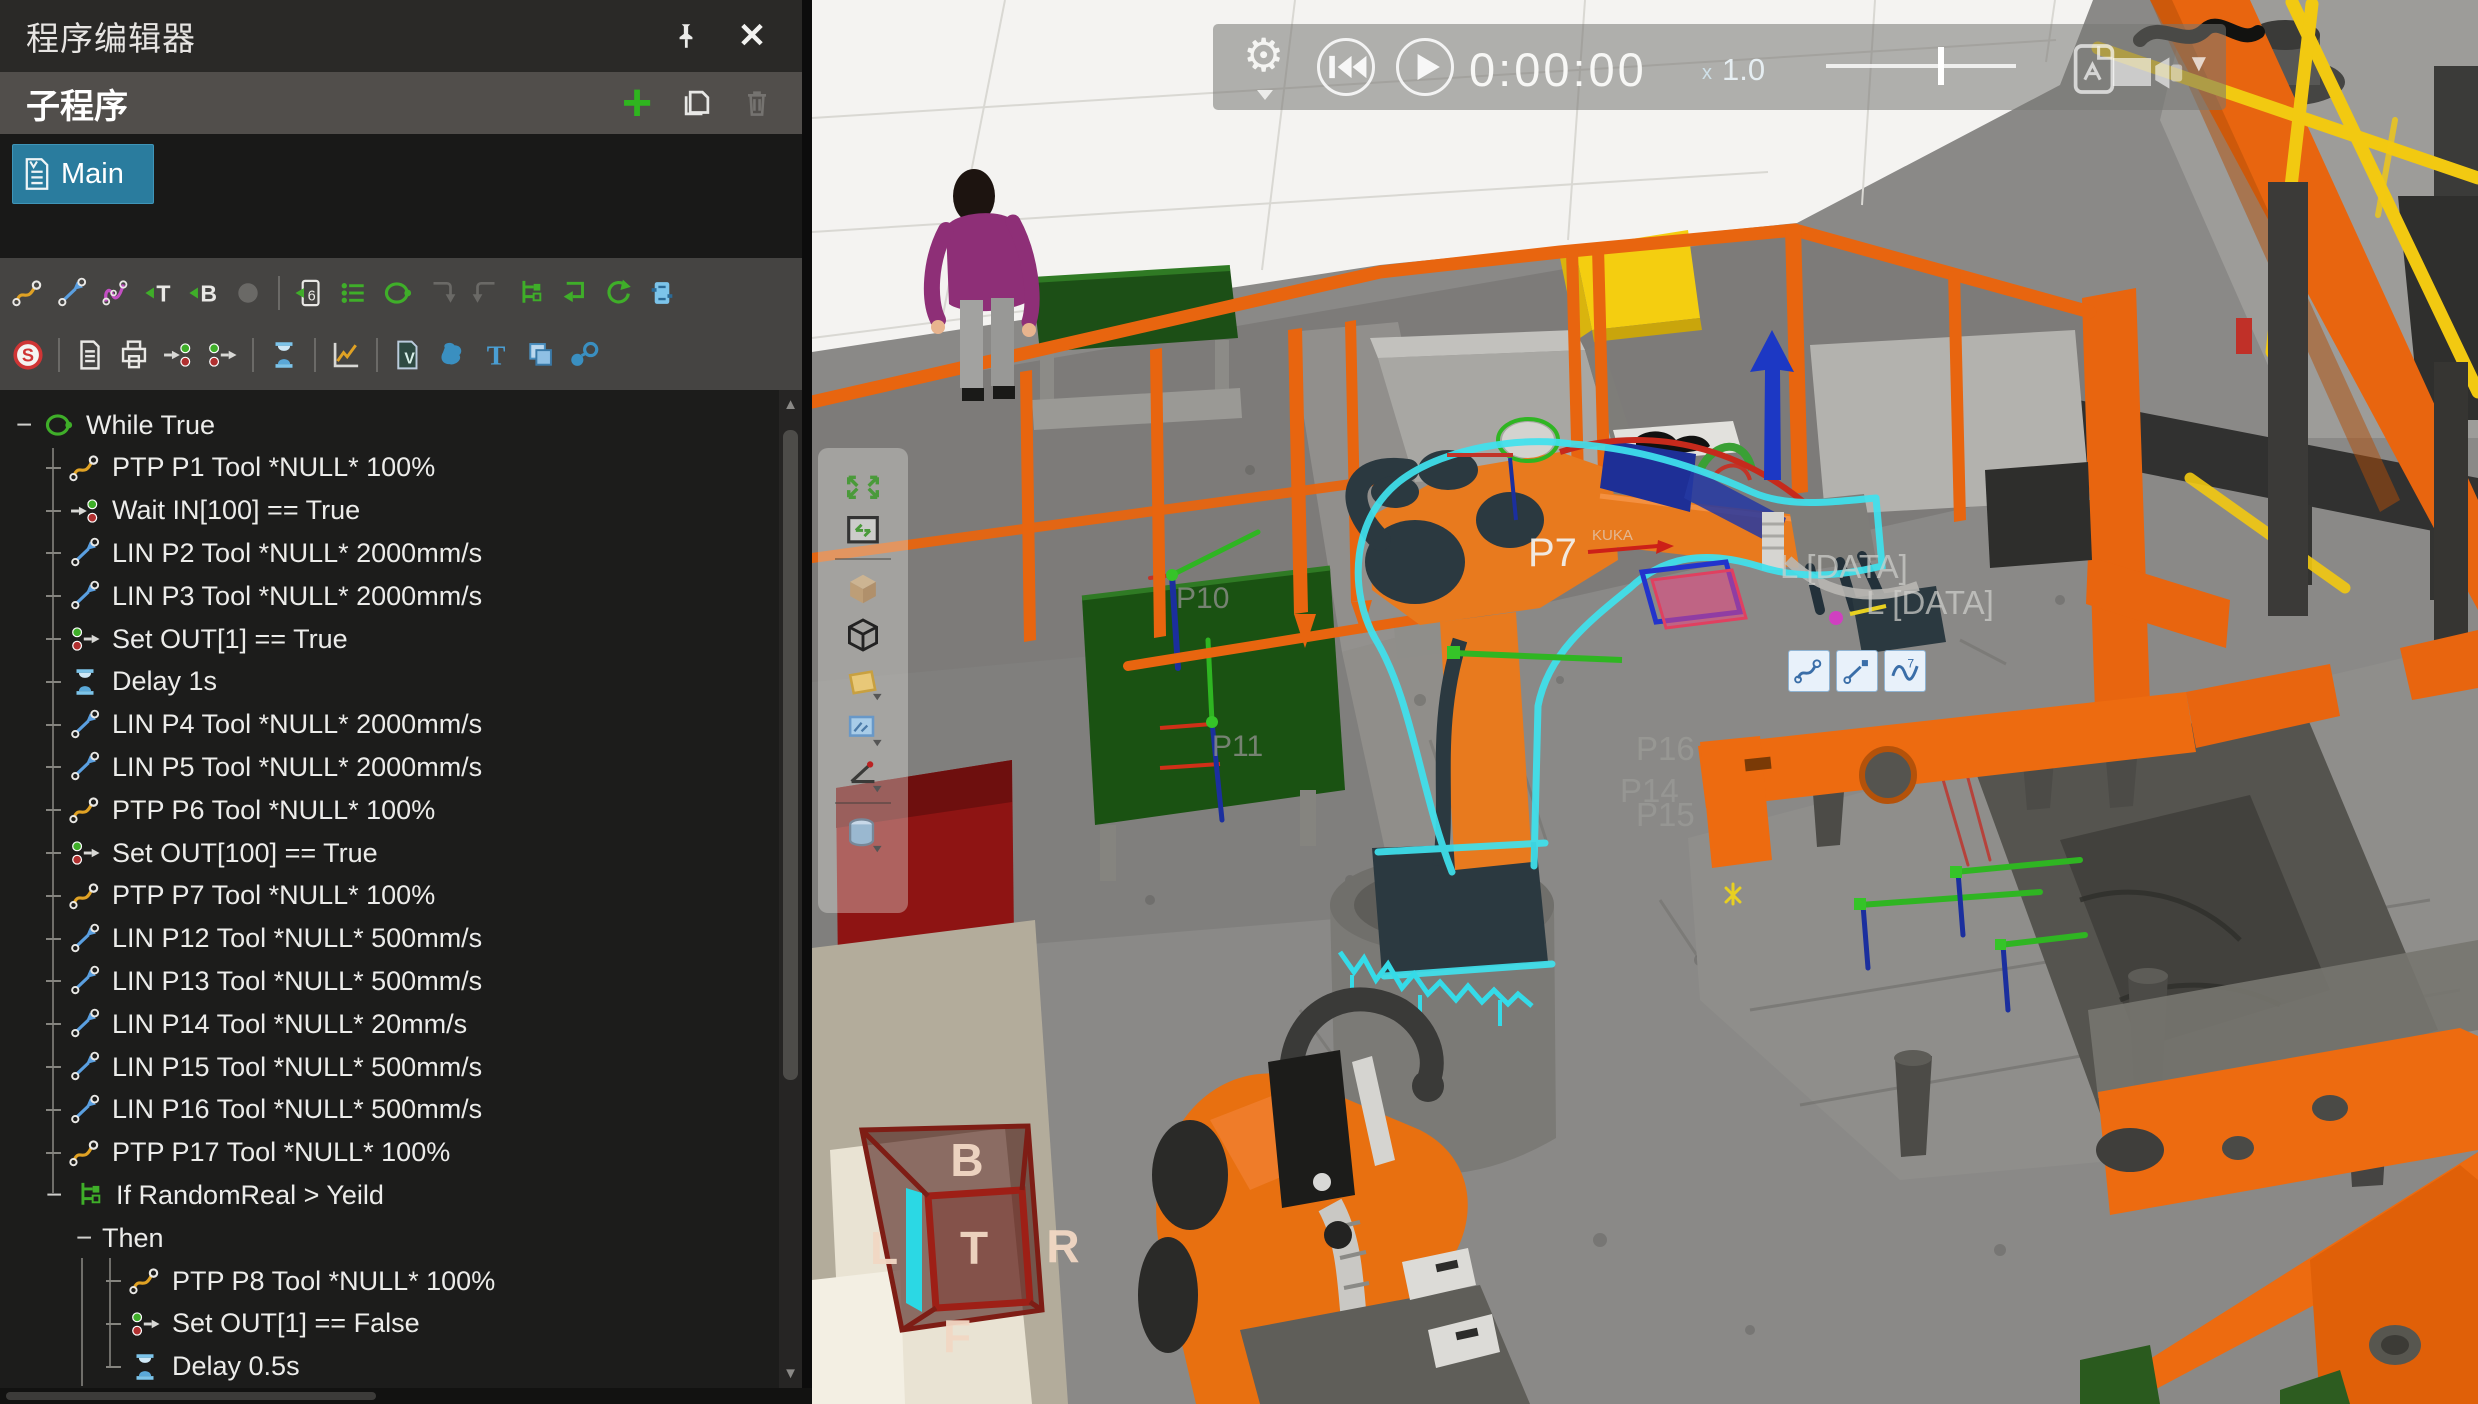  I want to click on more-options-arrow: ▼, so click(2199, 64).